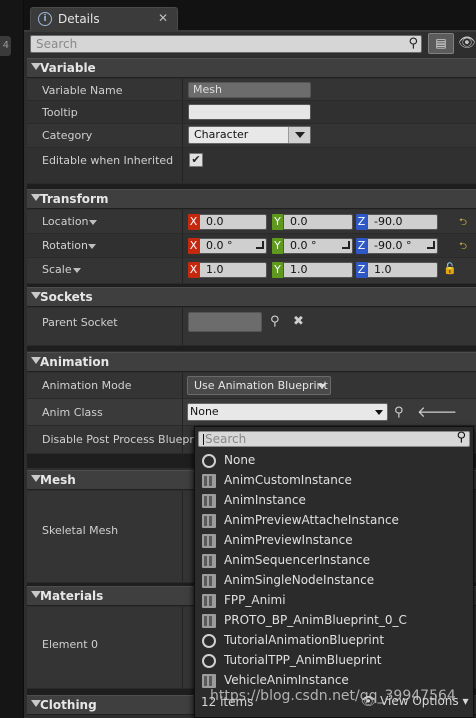 This screenshot has height=718, width=476. Describe the element at coordinates (288, 480) in the screenshot. I see `picker-item-label: AnimCustomInstance` at that location.